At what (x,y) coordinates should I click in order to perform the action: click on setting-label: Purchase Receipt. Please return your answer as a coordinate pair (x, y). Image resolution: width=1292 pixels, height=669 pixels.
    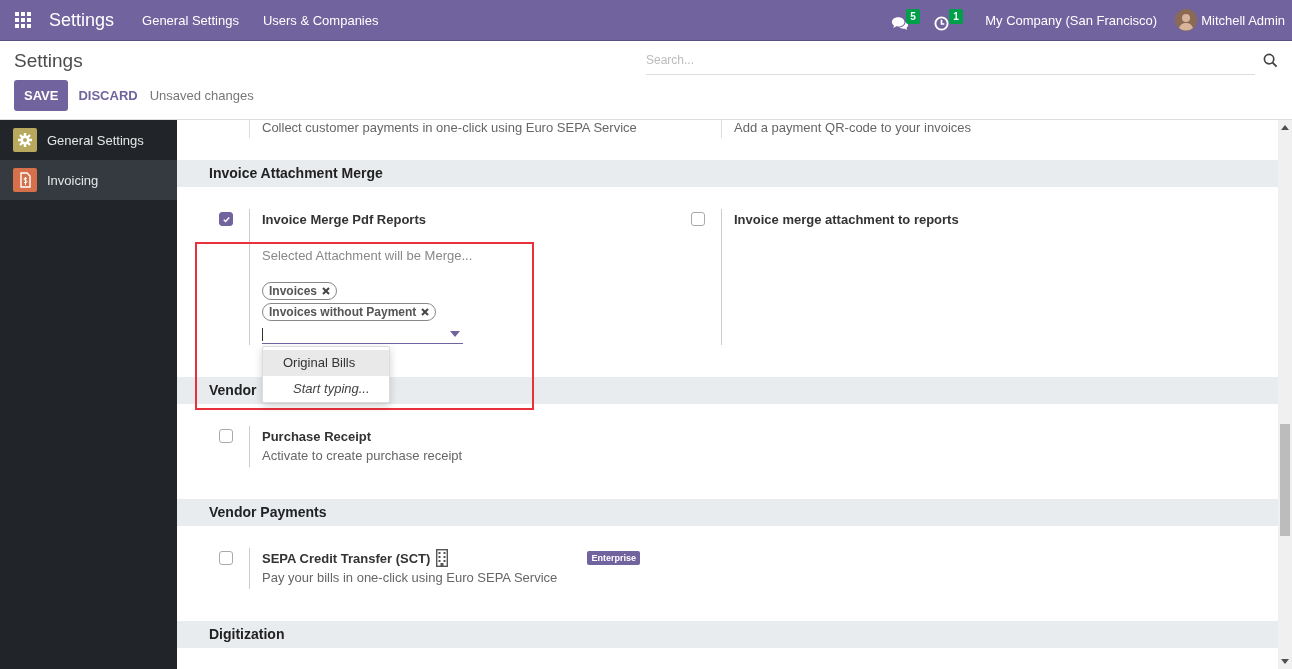
    Looking at the image, I should click on (317, 436).